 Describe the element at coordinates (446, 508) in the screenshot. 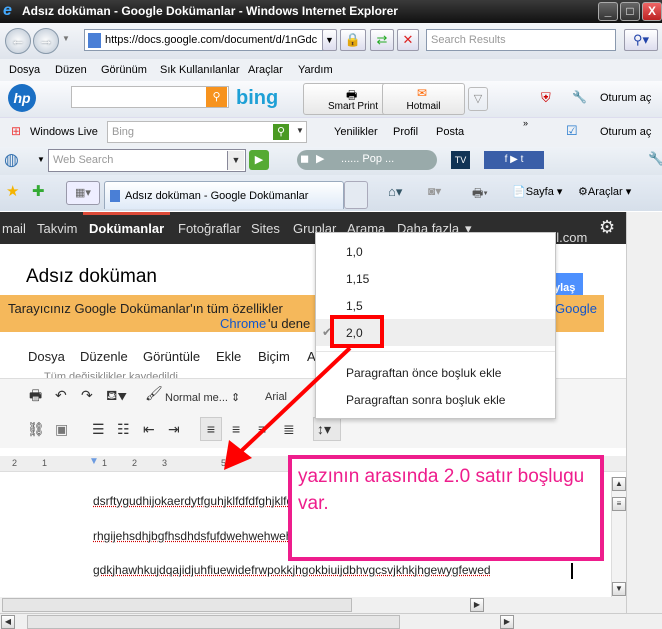

I see `annotation-callout: yazının arasında 2.0 satır boşlugu var.` at that location.